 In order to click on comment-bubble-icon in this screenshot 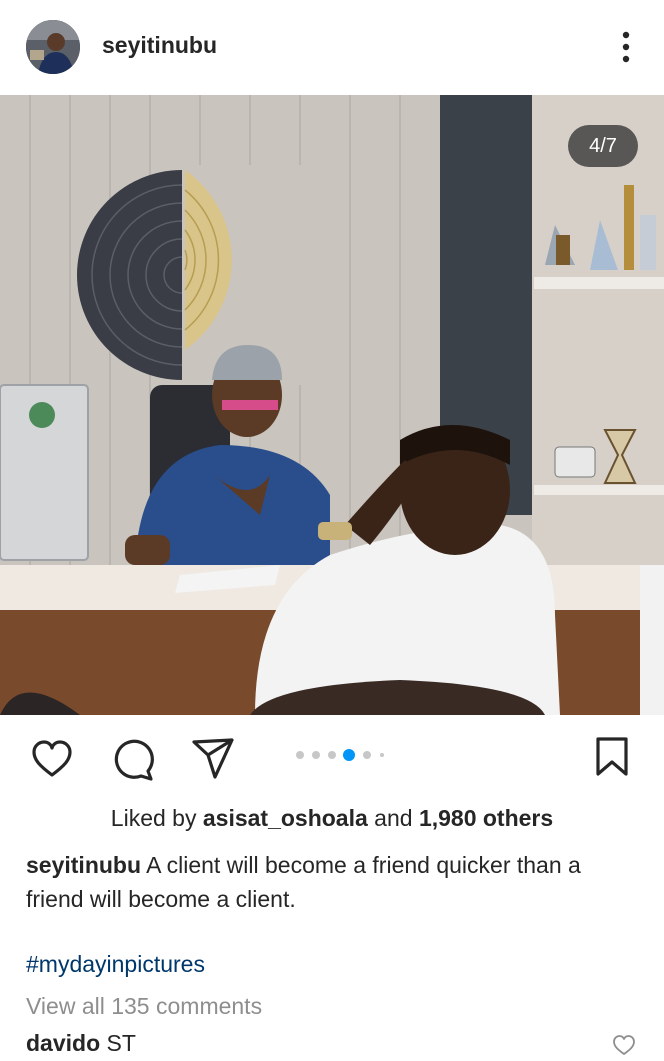, I will do `click(133, 759)`.